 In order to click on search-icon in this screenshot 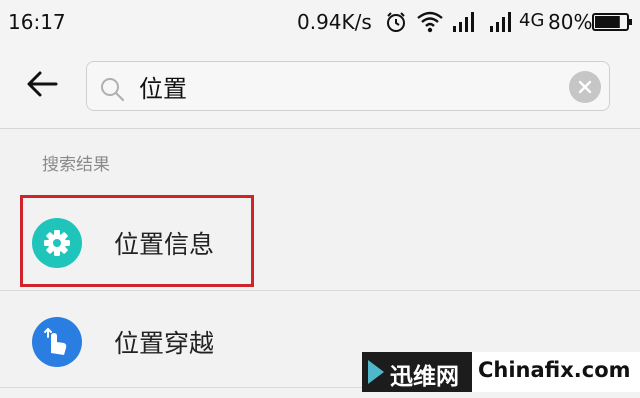, I will do `click(113, 90)`.